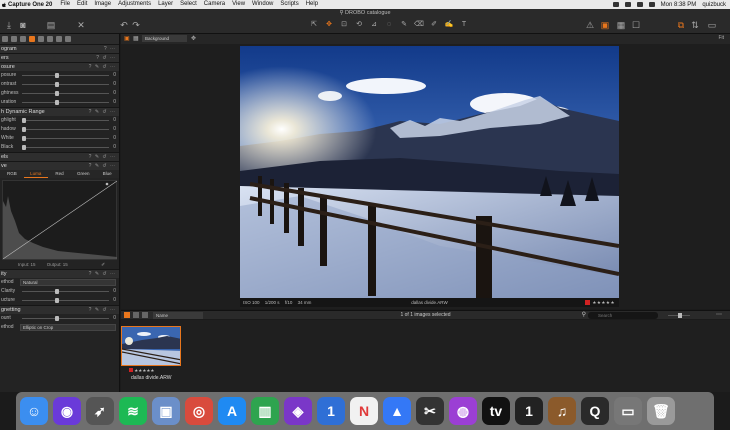  What do you see at coordinates (59, 327) in the screenshot?
I see `vignetting-method: ethod Elliptic on Crop` at bounding box center [59, 327].